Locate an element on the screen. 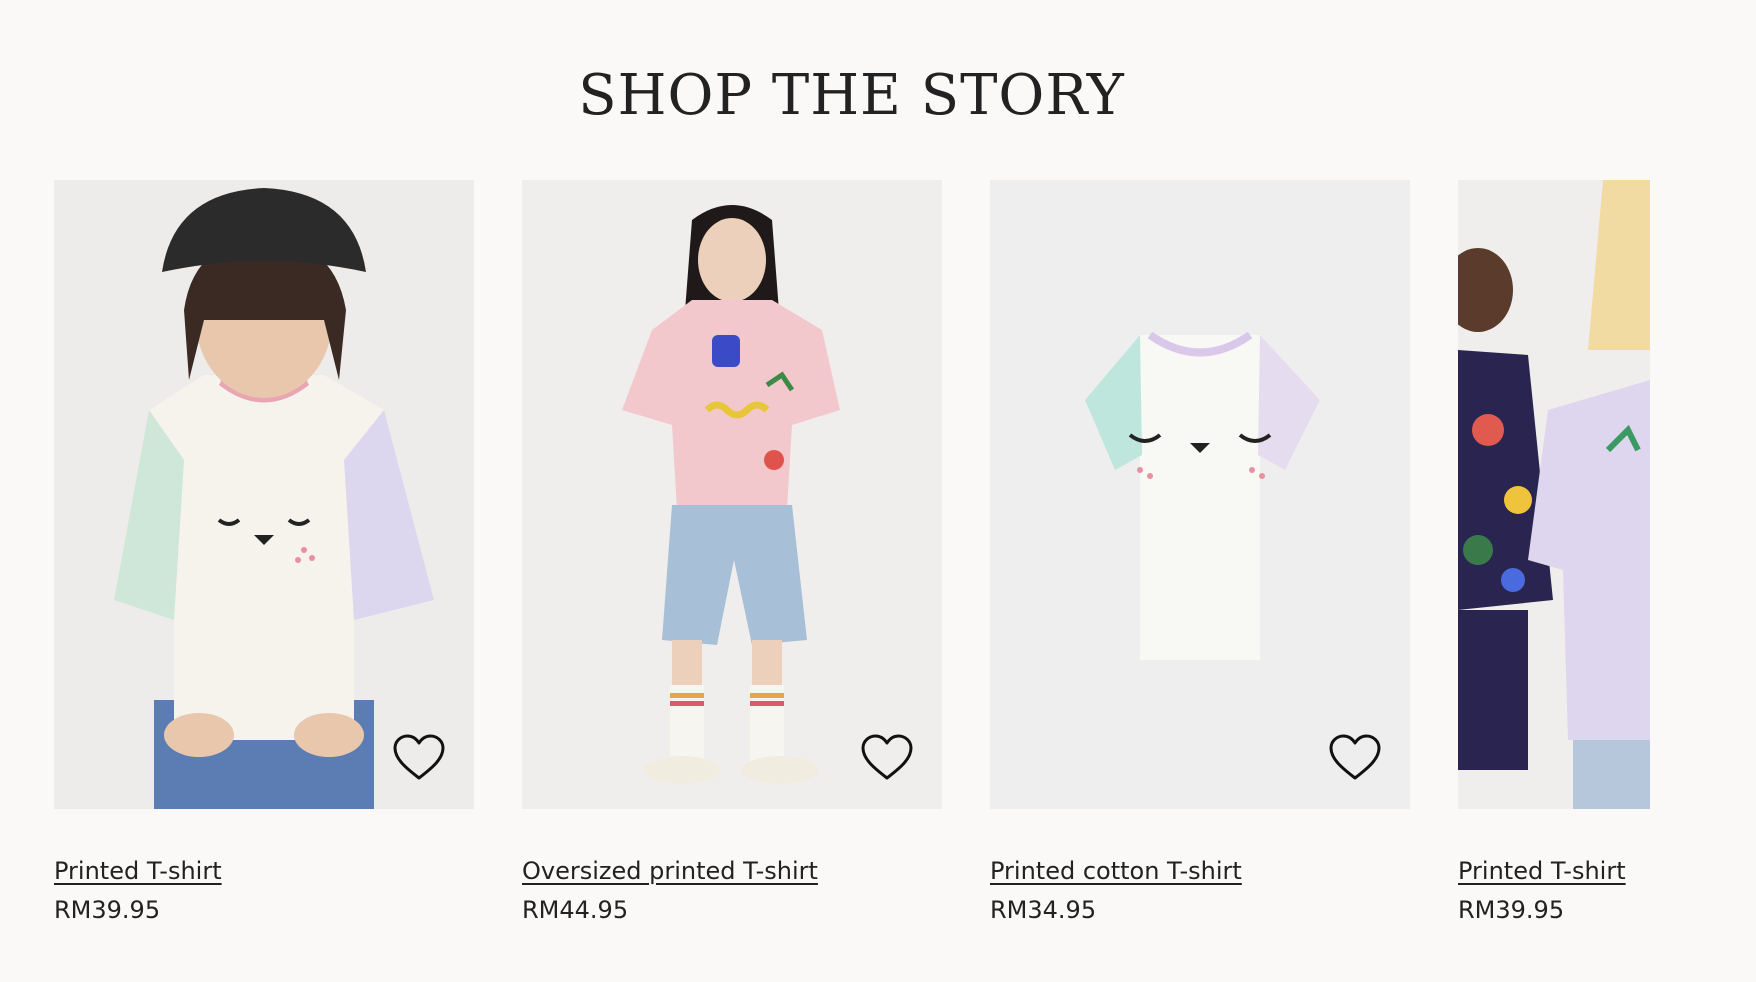 The image size is (1756, 982). product-image is located at coordinates (1554, 494).